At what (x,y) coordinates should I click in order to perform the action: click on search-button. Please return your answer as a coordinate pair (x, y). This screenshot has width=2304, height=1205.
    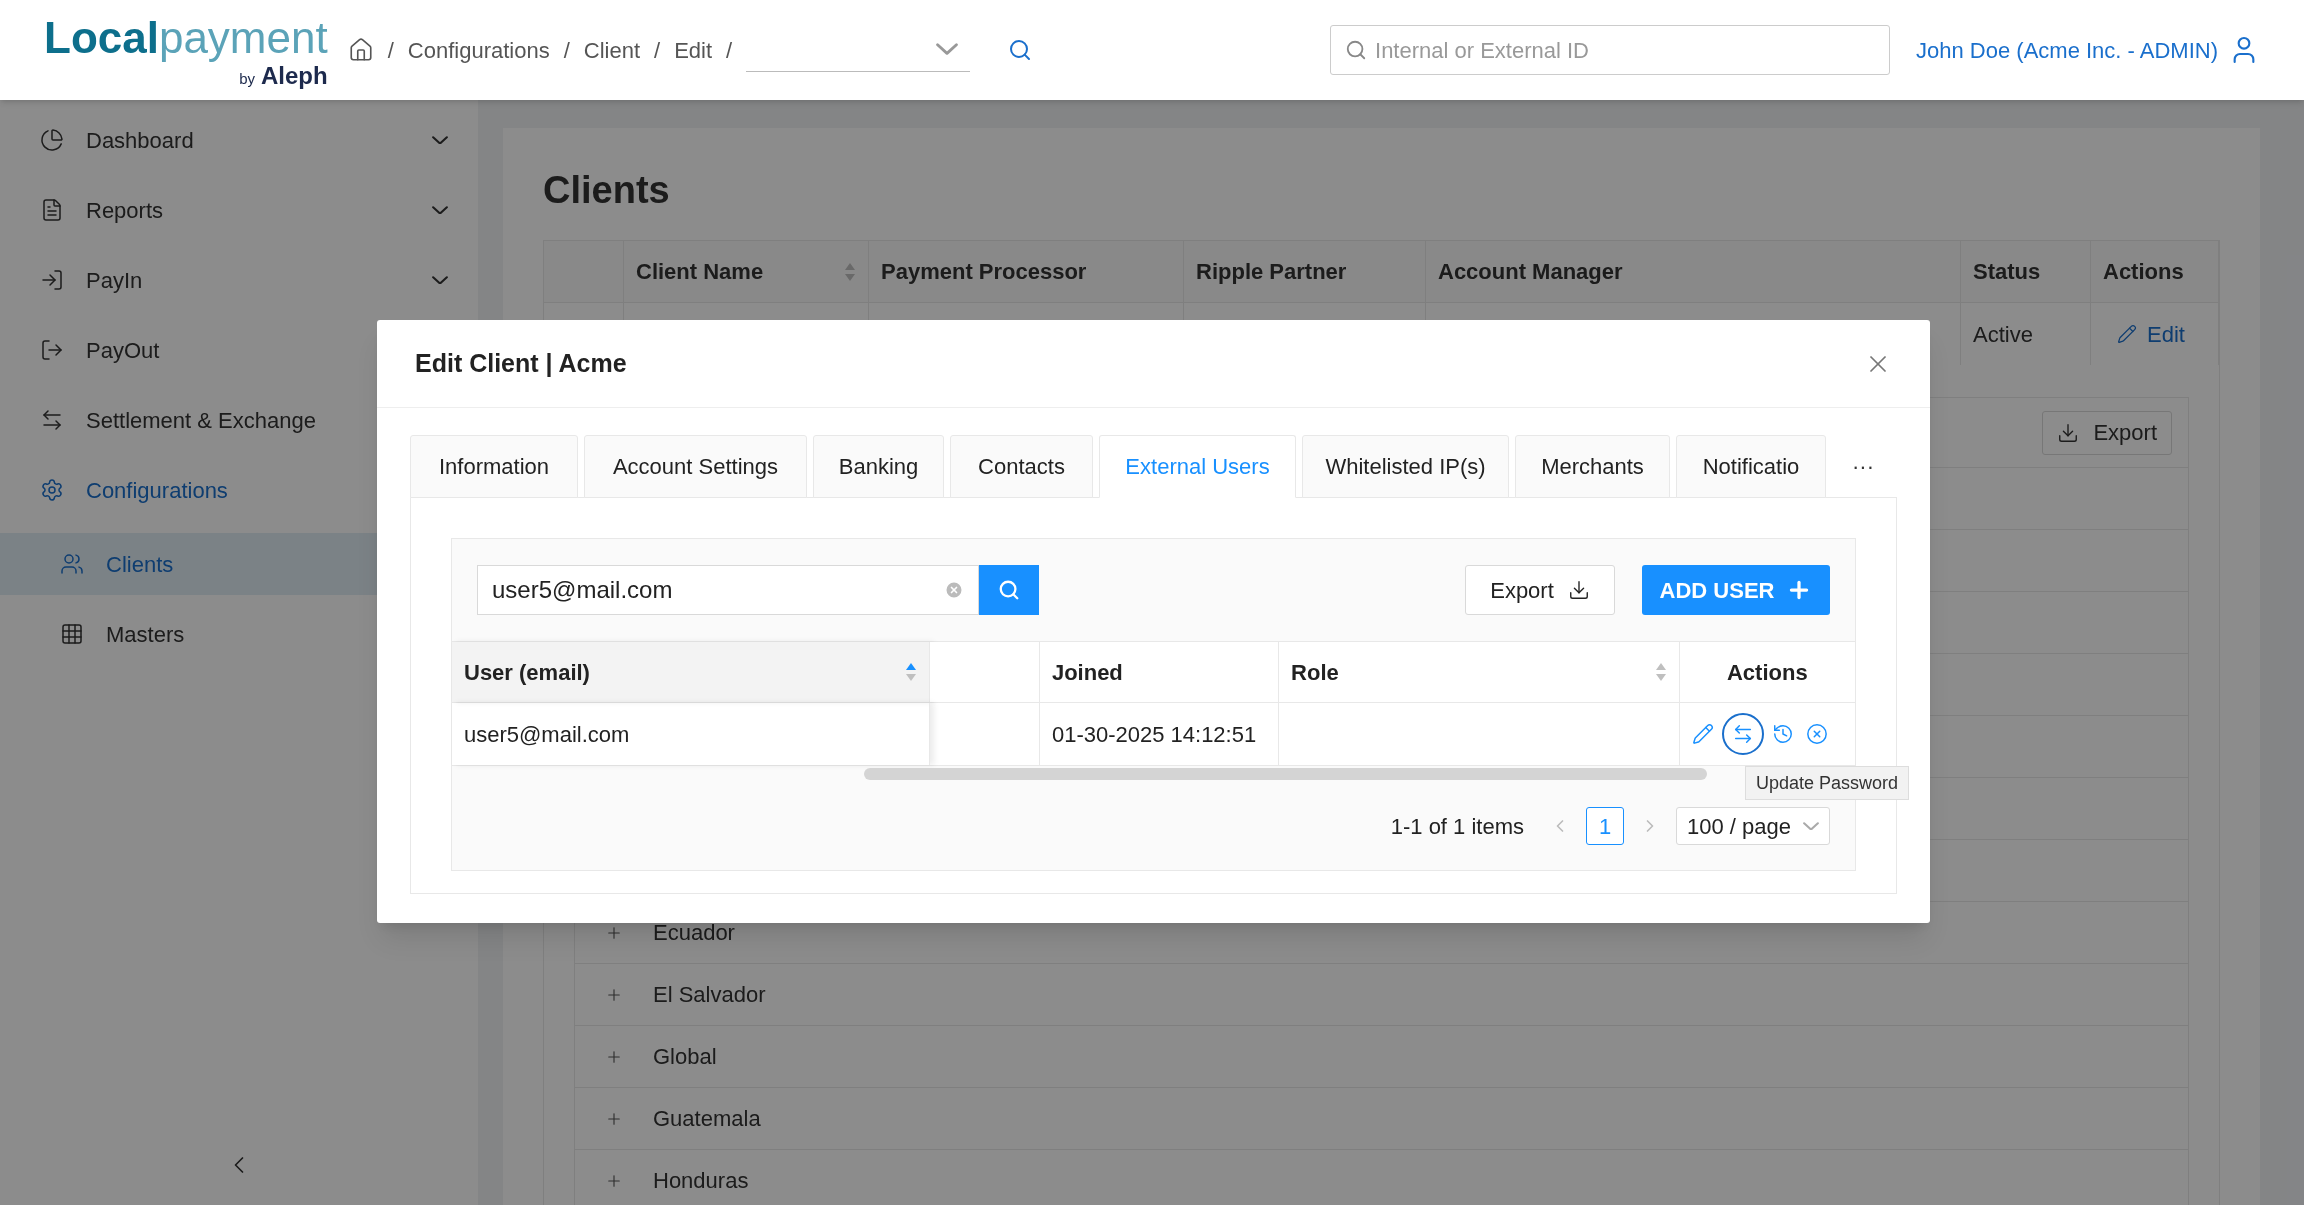
    Looking at the image, I should click on (1009, 590).